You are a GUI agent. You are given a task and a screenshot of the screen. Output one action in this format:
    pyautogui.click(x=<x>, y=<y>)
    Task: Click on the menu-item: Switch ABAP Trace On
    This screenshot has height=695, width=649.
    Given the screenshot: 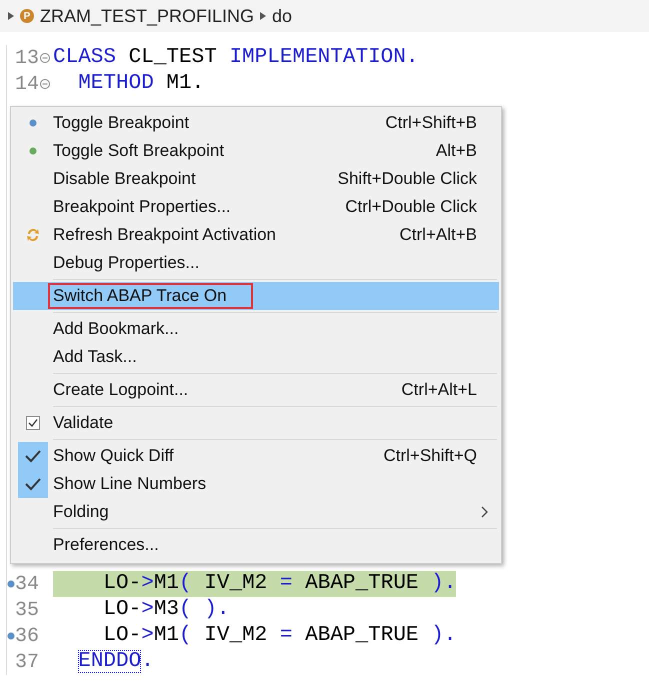 What is the action you would take?
    pyautogui.click(x=256, y=296)
    